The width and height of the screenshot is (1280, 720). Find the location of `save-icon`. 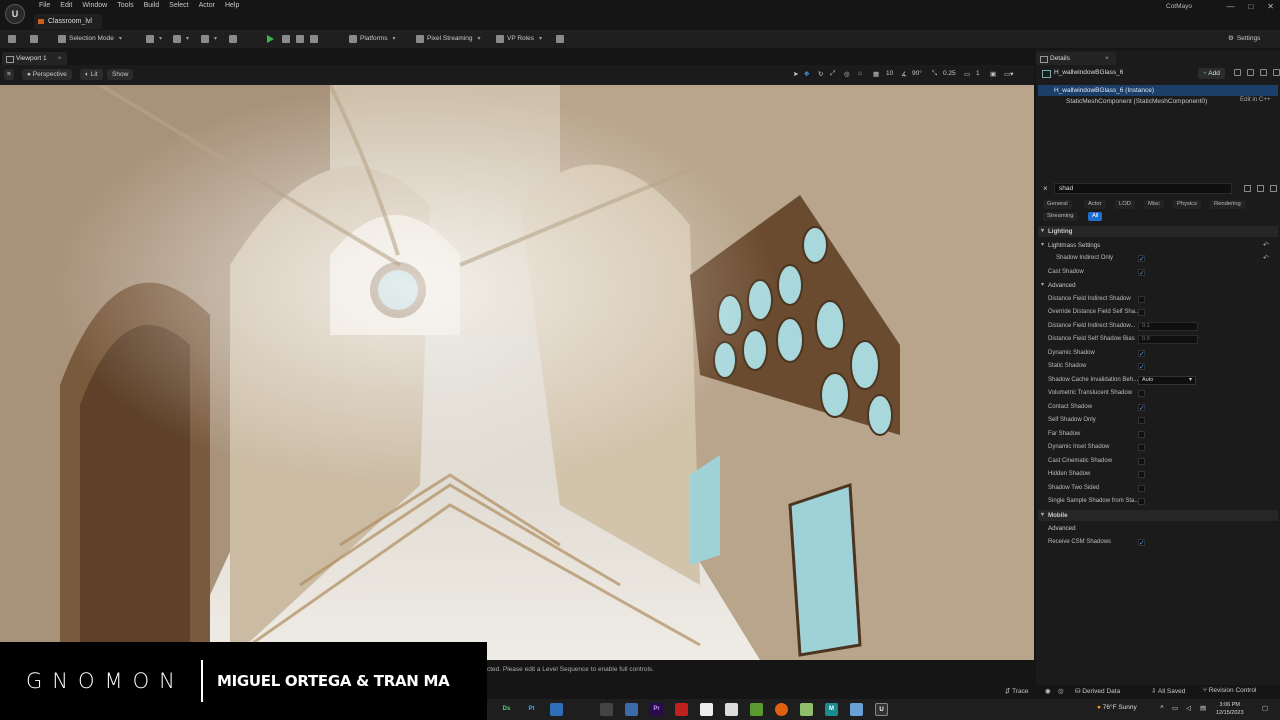

save-icon is located at coordinates (12, 39).